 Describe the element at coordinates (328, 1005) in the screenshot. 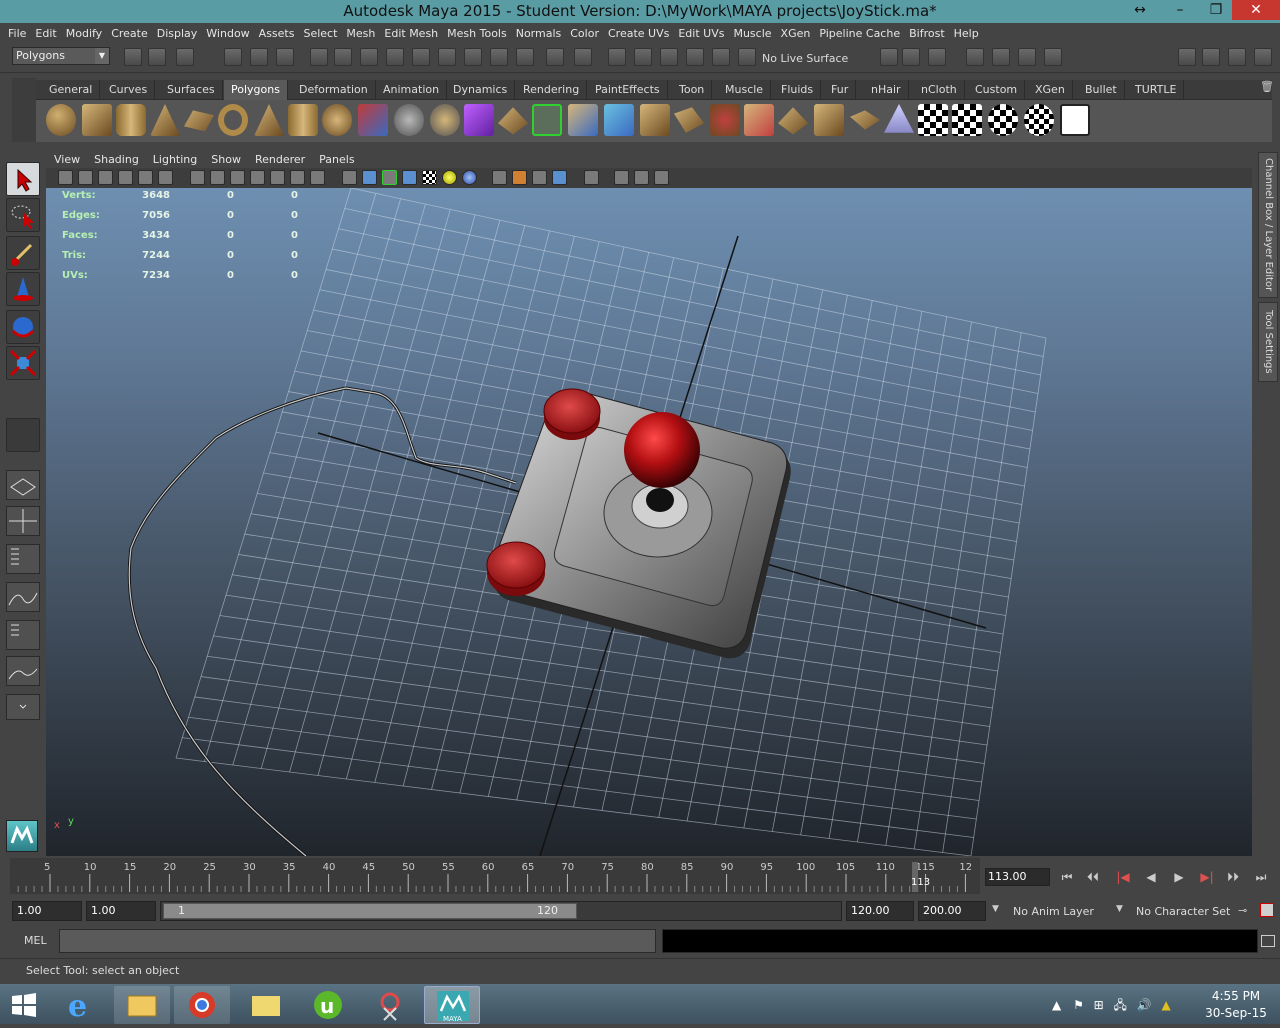

I see `utorrent-icon: u` at that location.